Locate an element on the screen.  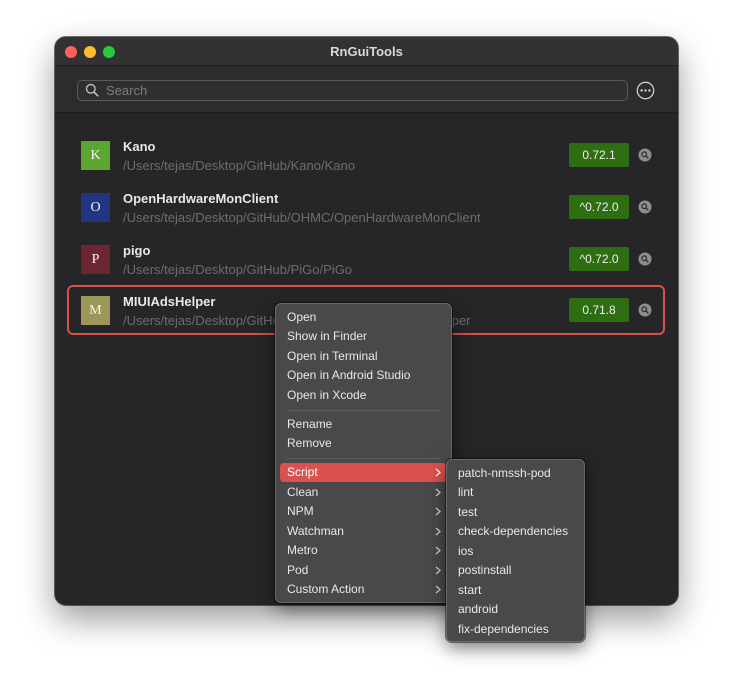
version-badge: 0.72.1 is located at coordinates (599, 155).